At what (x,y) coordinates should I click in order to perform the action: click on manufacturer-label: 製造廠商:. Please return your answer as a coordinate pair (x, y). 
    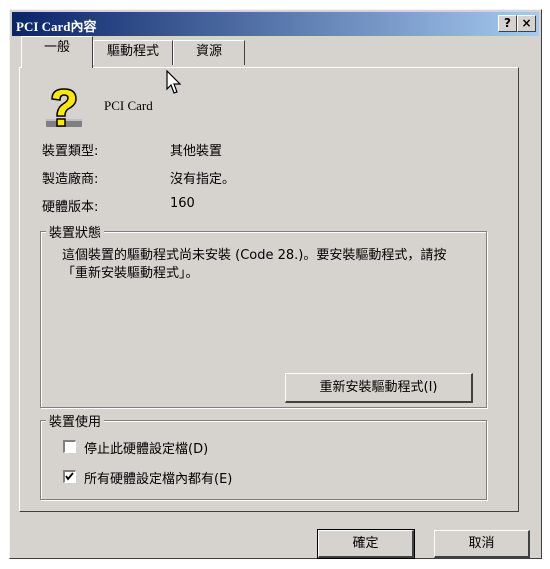
    Looking at the image, I should click on (70, 179).